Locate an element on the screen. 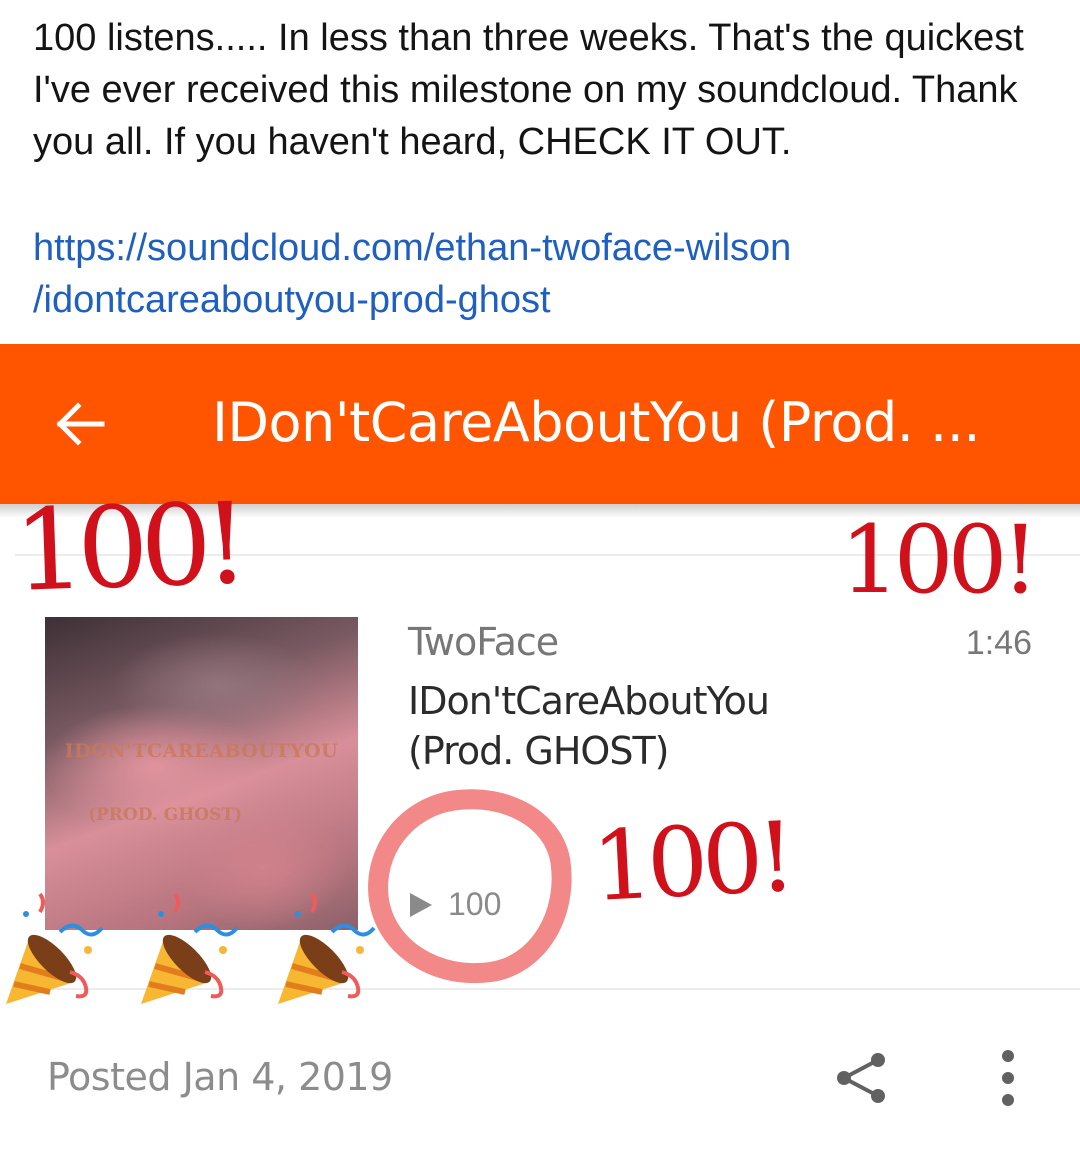  more-options-button is located at coordinates (1008, 1078).